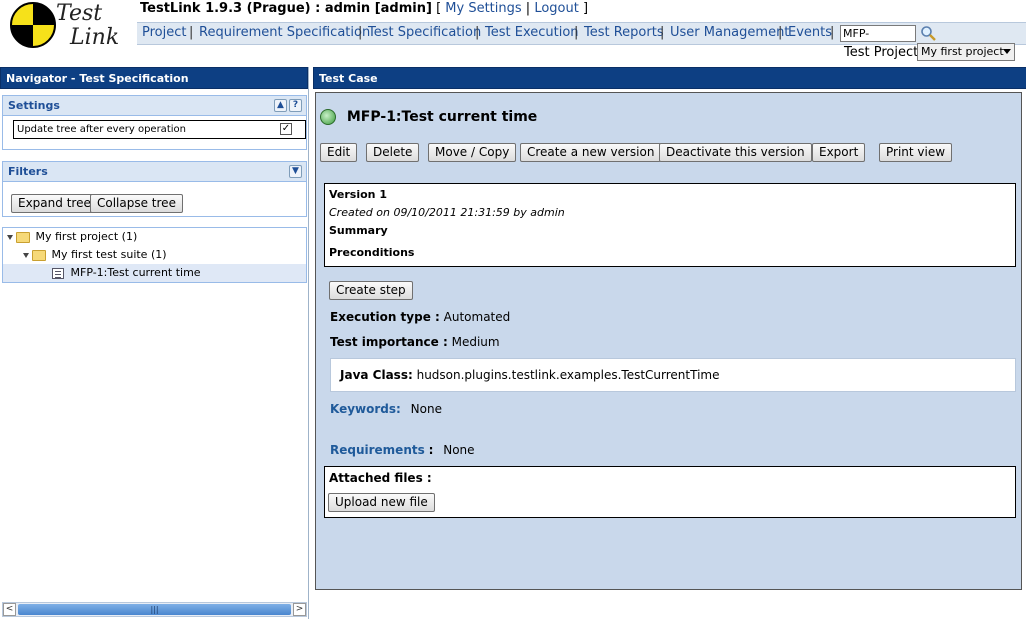 This screenshot has width=1026, height=619. Describe the element at coordinates (477, 317) in the screenshot. I see `execution-type-value: Automated` at that location.